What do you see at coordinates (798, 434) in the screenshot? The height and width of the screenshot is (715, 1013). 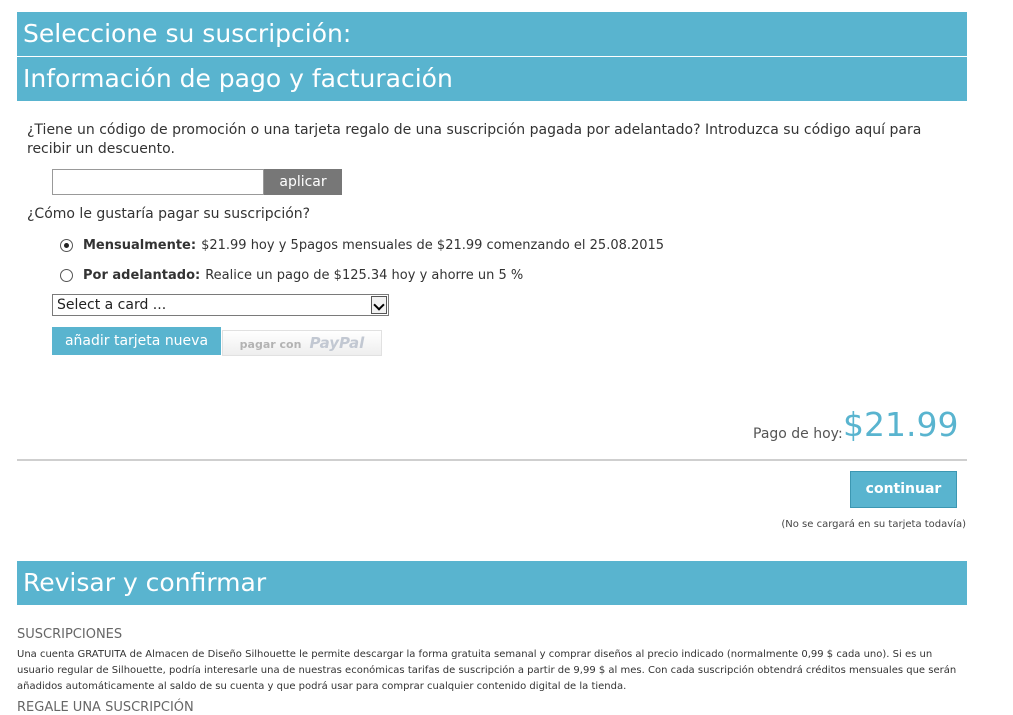 I see `total-label: Pago de hoy:` at bounding box center [798, 434].